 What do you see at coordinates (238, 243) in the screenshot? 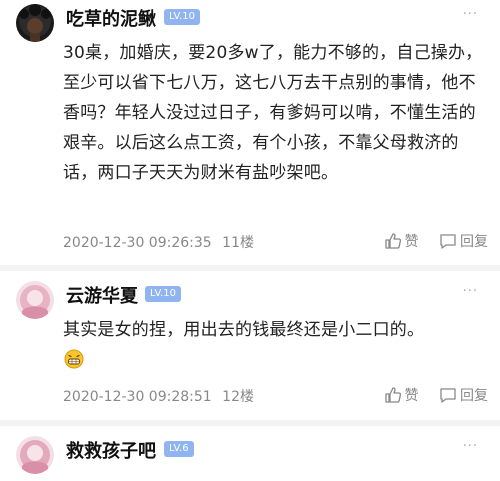
I see `floor-number: 11楼` at bounding box center [238, 243].